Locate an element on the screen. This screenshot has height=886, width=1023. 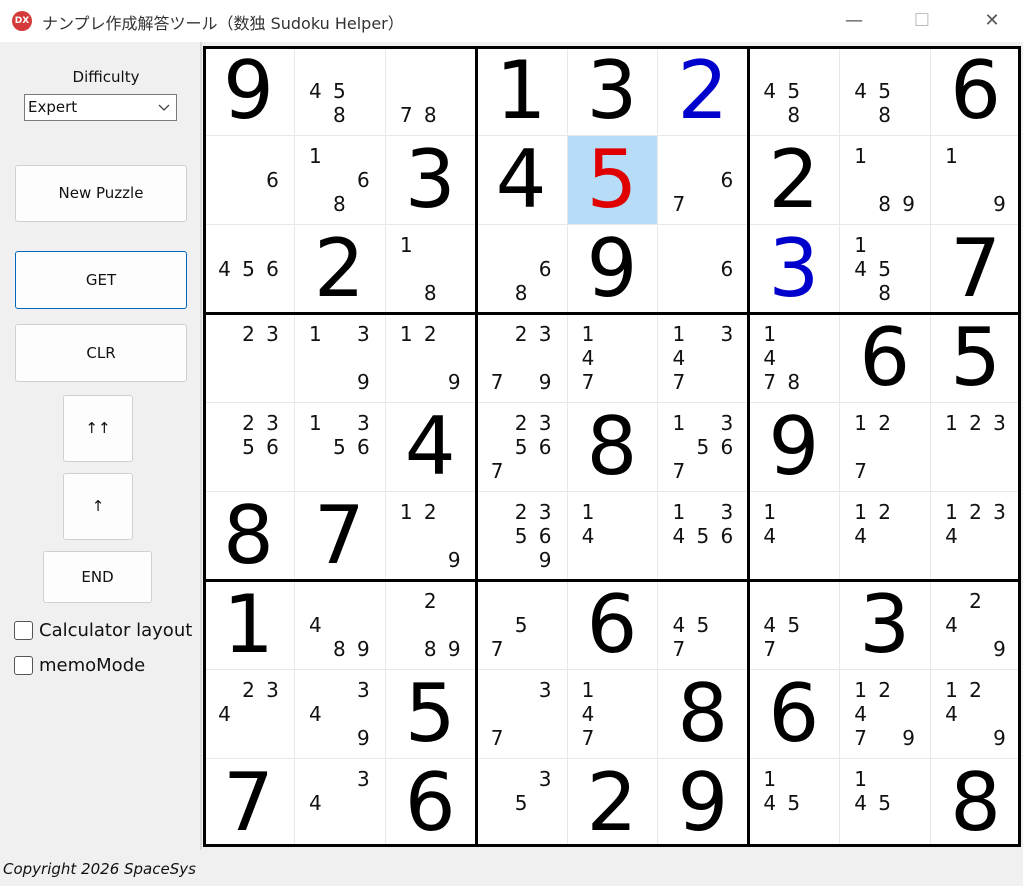
sudoku-cell-r3c2: 2 is located at coordinates (339, 268).